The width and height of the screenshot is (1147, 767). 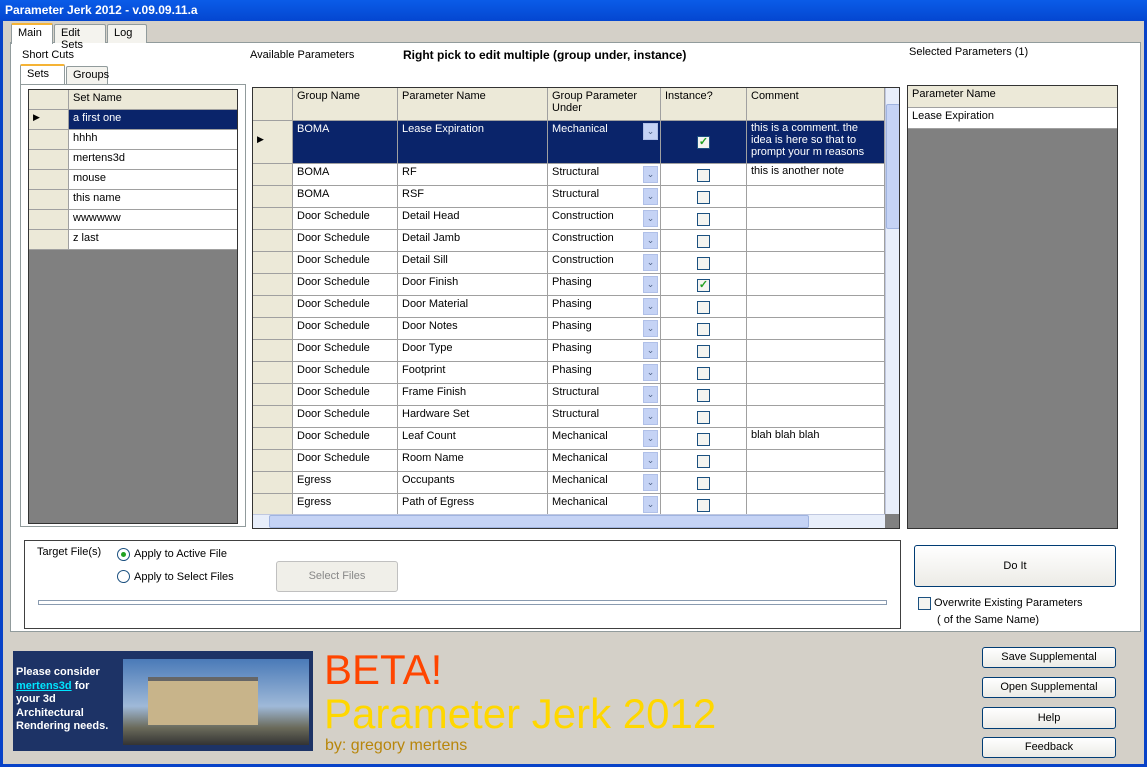 What do you see at coordinates (153, 220) in the screenshot?
I see `set-item: wwwwww` at bounding box center [153, 220].